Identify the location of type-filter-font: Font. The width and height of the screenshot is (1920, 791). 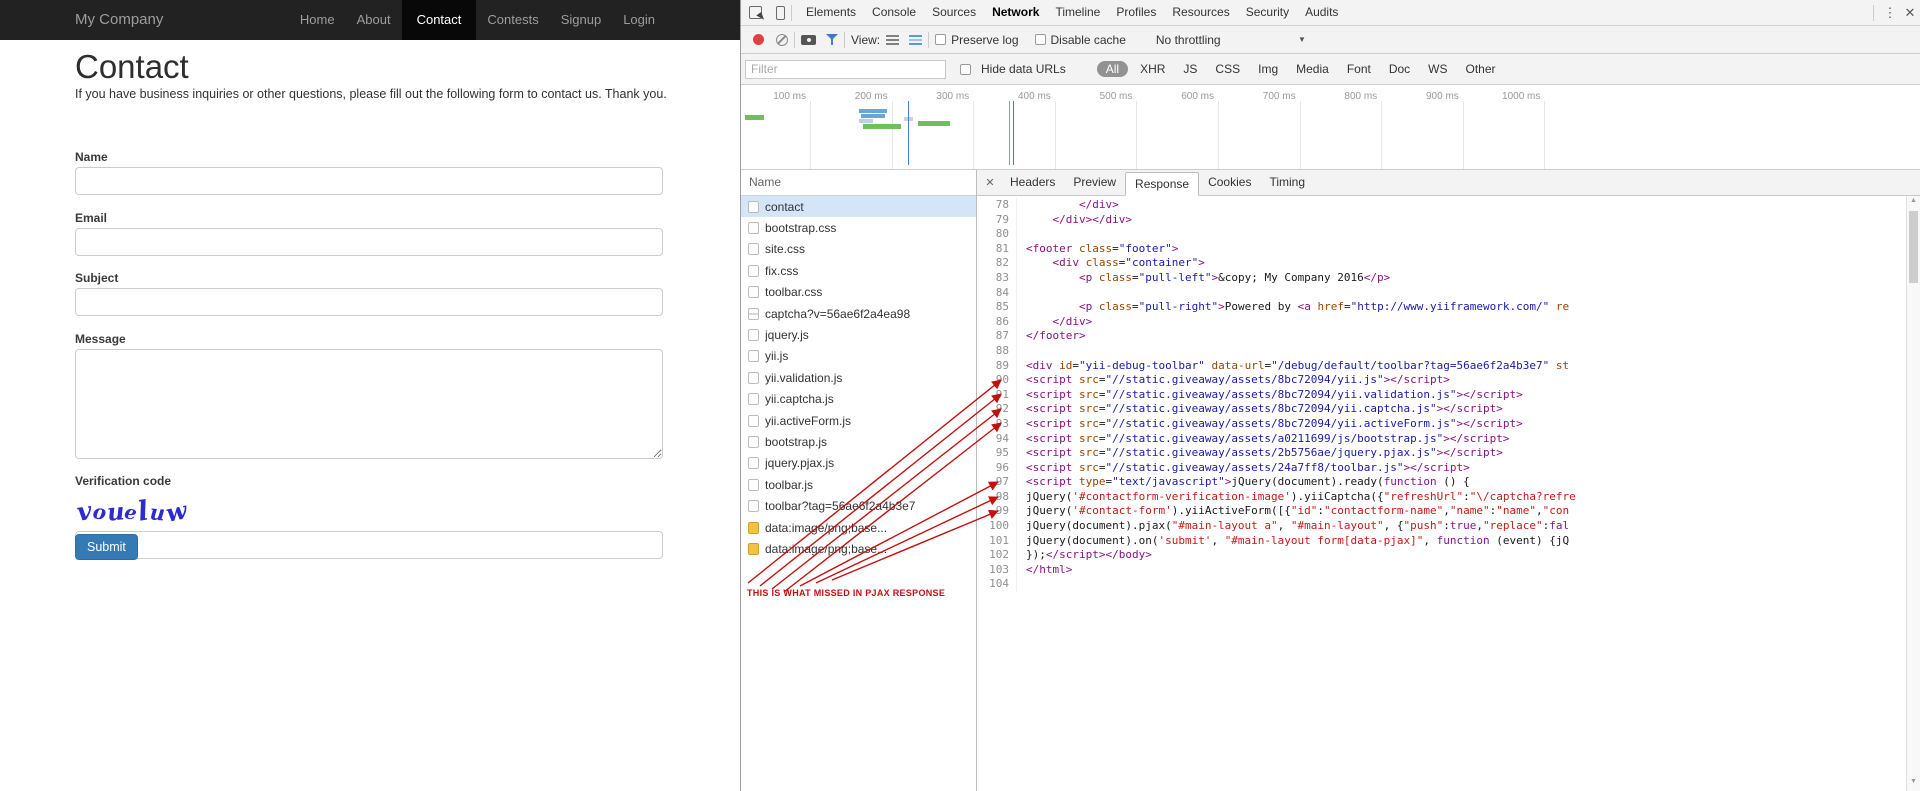
(1359, 69).